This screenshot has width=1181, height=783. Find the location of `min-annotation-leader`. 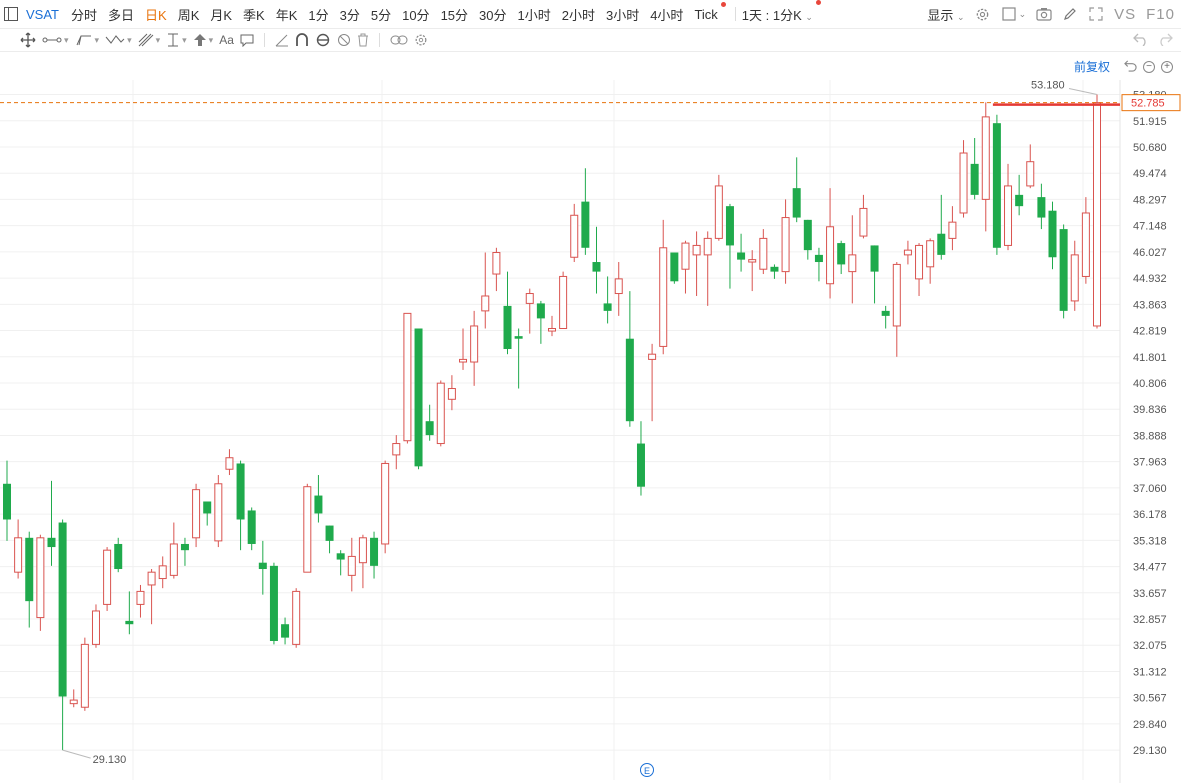

min-annotation-leader is located at coordinates (76, 754).